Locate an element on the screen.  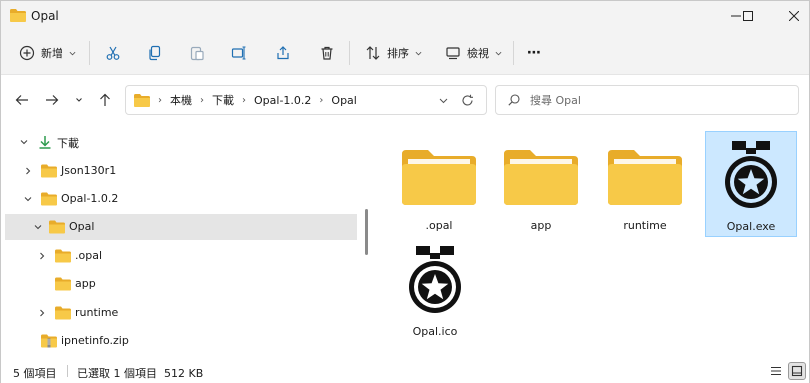
tree-item-label: runtime is located at coordinates (97, 312).